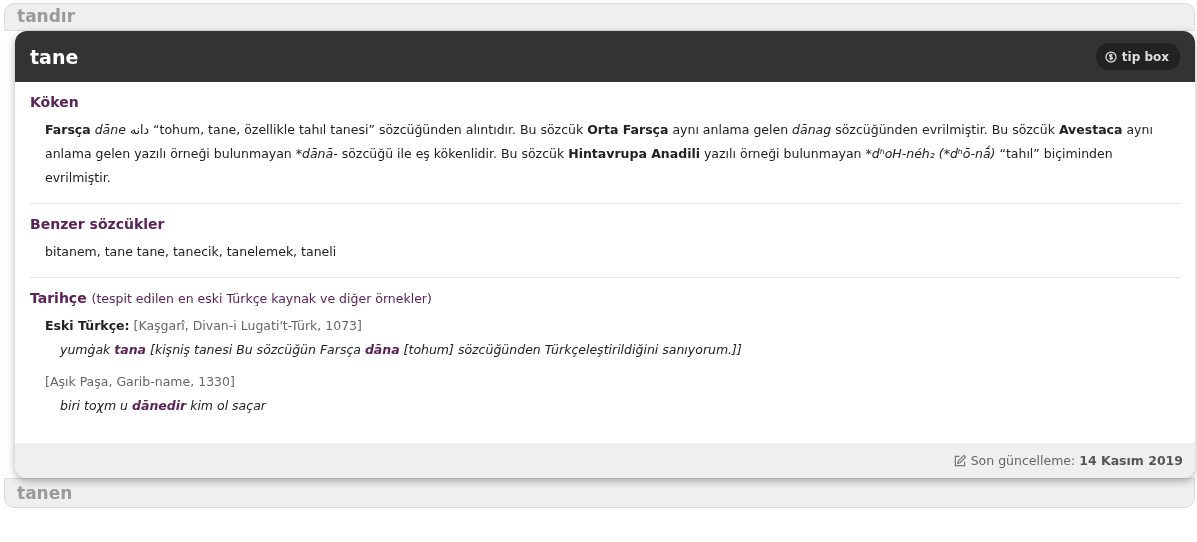 The width and height of the screenshot is (1197, 542). I want to click on previous-entry-tab: tandır, so click(599, 17).